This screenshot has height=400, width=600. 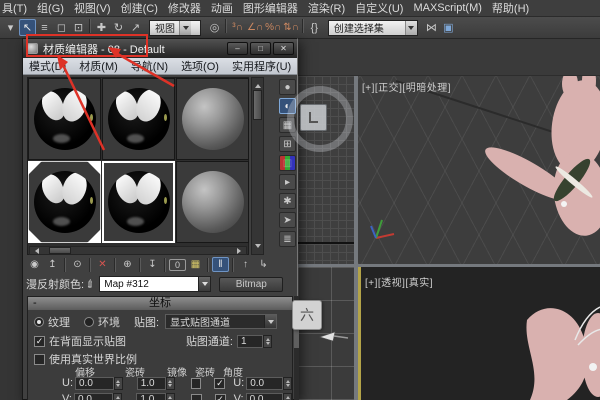 I want to click on scroll-right-icon, so click(x=240, y=250).